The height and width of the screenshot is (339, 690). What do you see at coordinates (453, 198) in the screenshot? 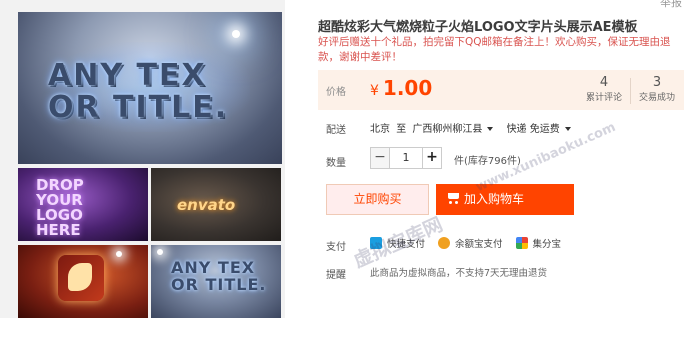
I see `cart-icon` at bounding box center [453, 198].